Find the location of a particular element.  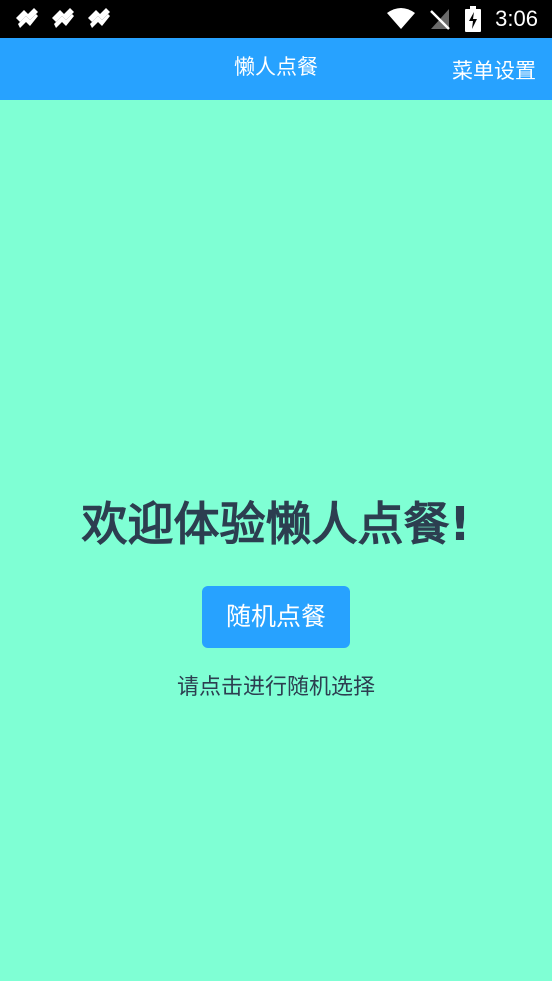

welcome-heading: 欢迎体验懒人点餐! is located at coordinates (276, 524).